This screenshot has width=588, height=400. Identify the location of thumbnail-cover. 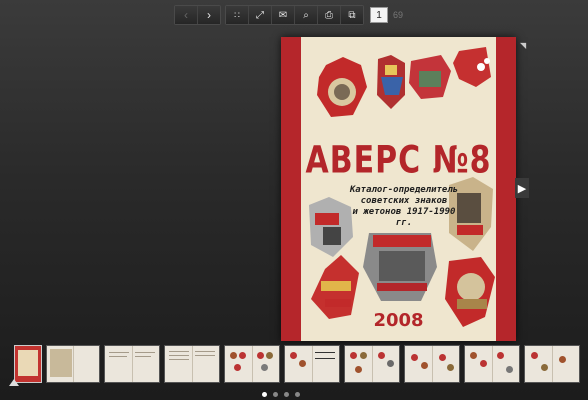
(28, 364).